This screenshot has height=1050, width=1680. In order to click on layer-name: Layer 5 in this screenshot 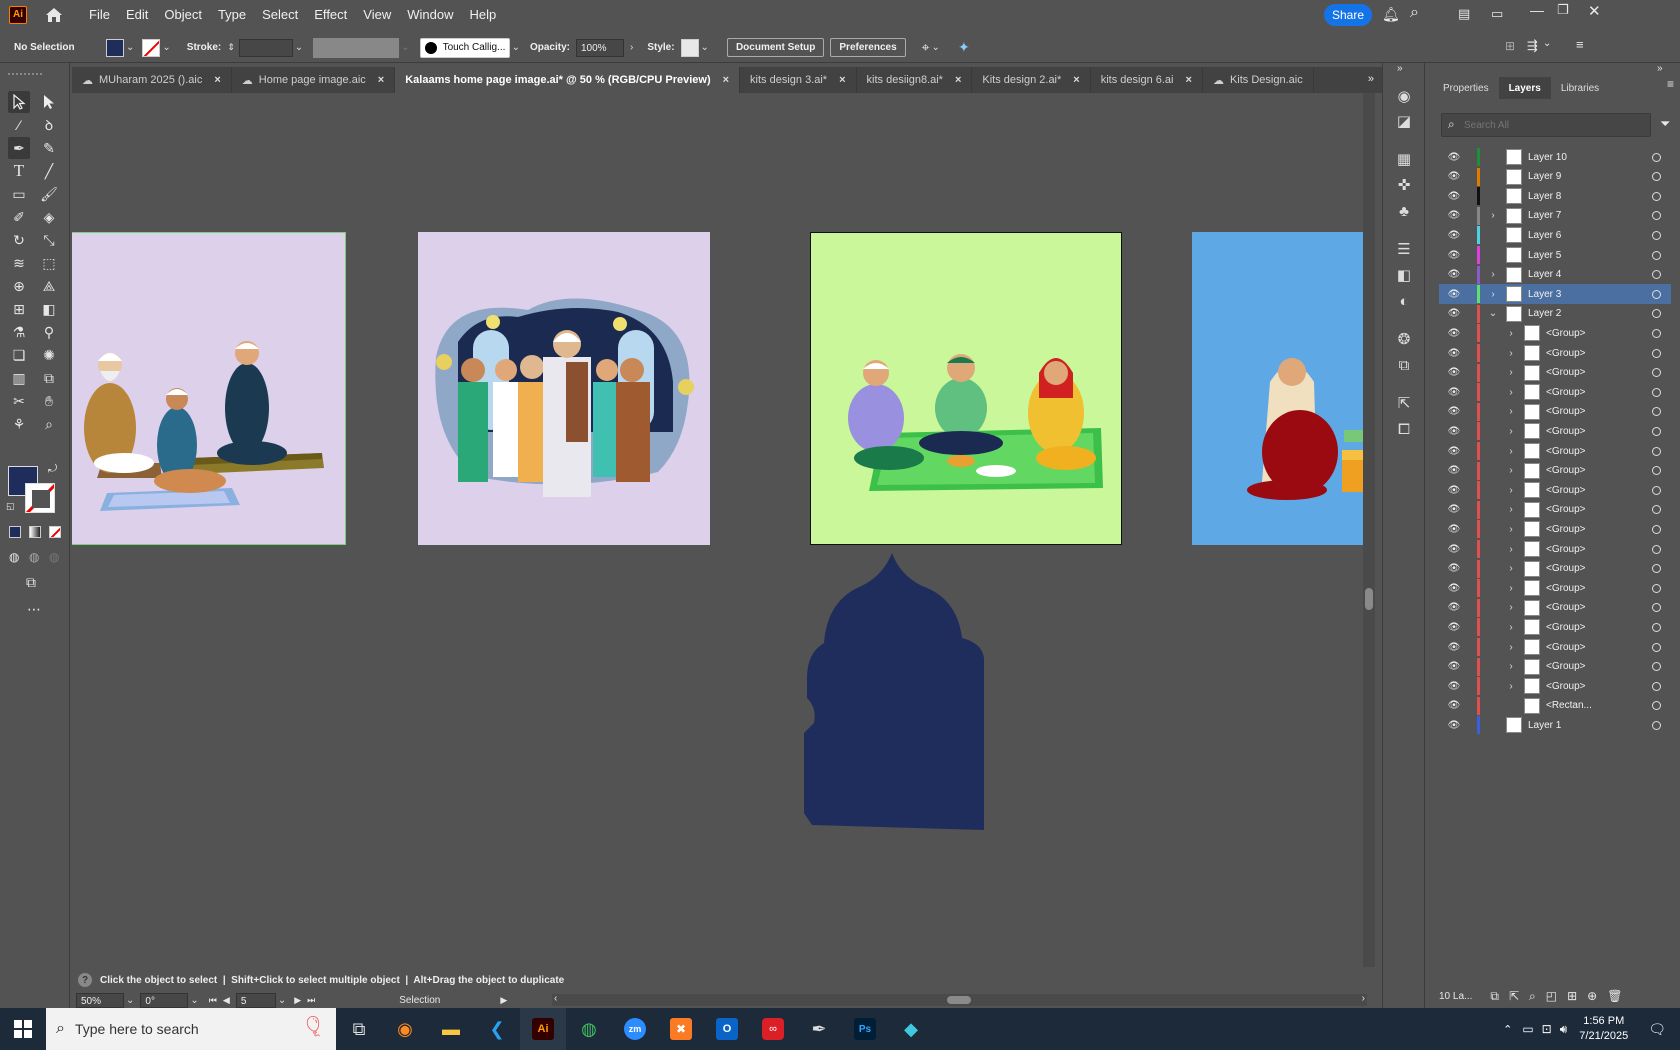, I will do `click(1544, 255)`.